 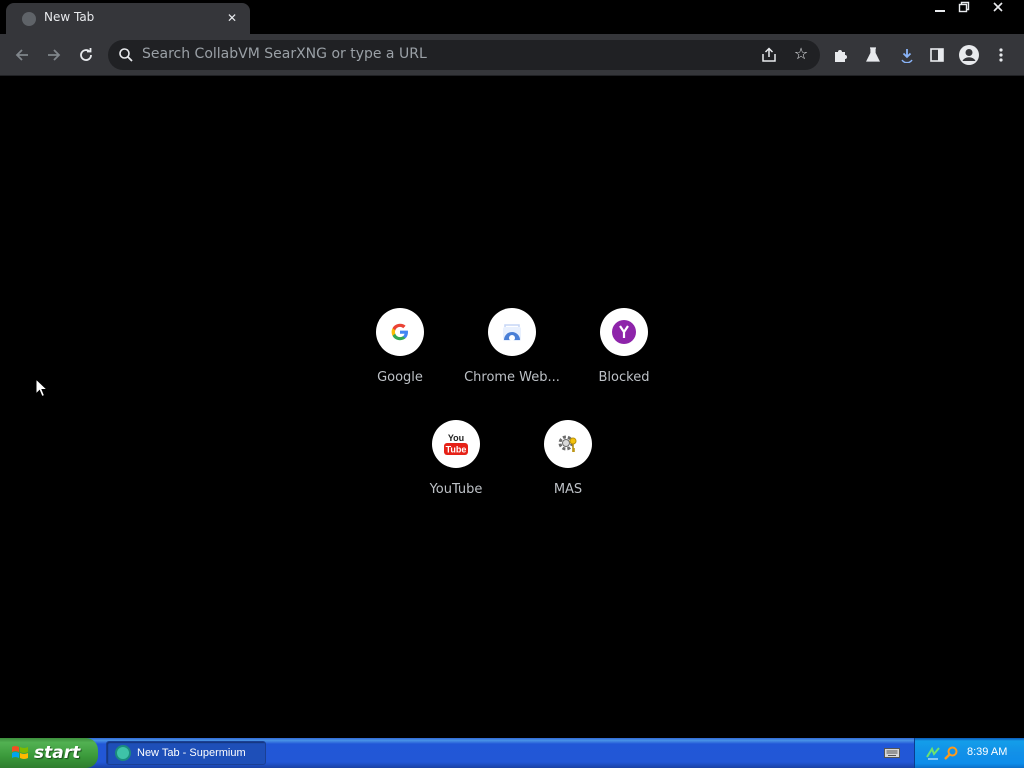 I want to click on profile-button, so click(x=969, y=55).